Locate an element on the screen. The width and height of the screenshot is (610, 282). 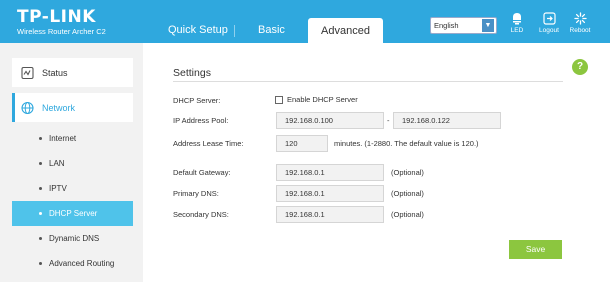
ip-pool-end-field: 192.168.0.122 is located at coordinates (447, 120).